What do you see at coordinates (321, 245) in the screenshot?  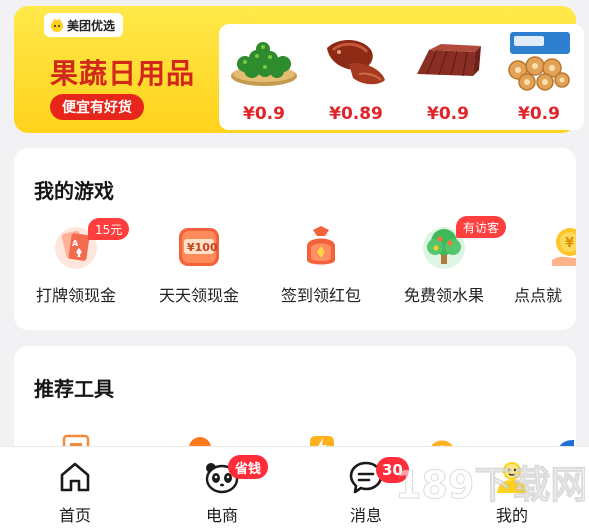 I see `red-packet-bag-icon` at bounding box center [321, 245].